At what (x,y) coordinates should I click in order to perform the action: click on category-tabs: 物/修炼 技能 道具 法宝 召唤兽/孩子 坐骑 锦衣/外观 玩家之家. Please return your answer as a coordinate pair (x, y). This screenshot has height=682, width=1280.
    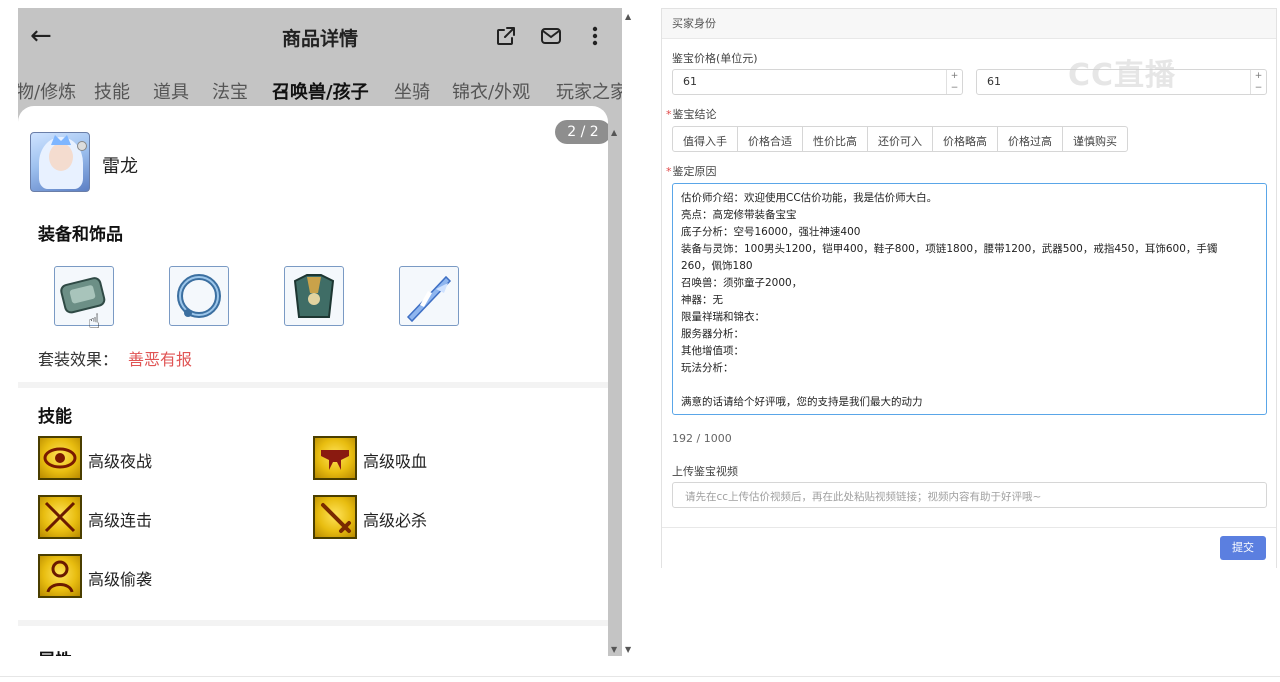
    Looking at the image, I should click on (320, 92).